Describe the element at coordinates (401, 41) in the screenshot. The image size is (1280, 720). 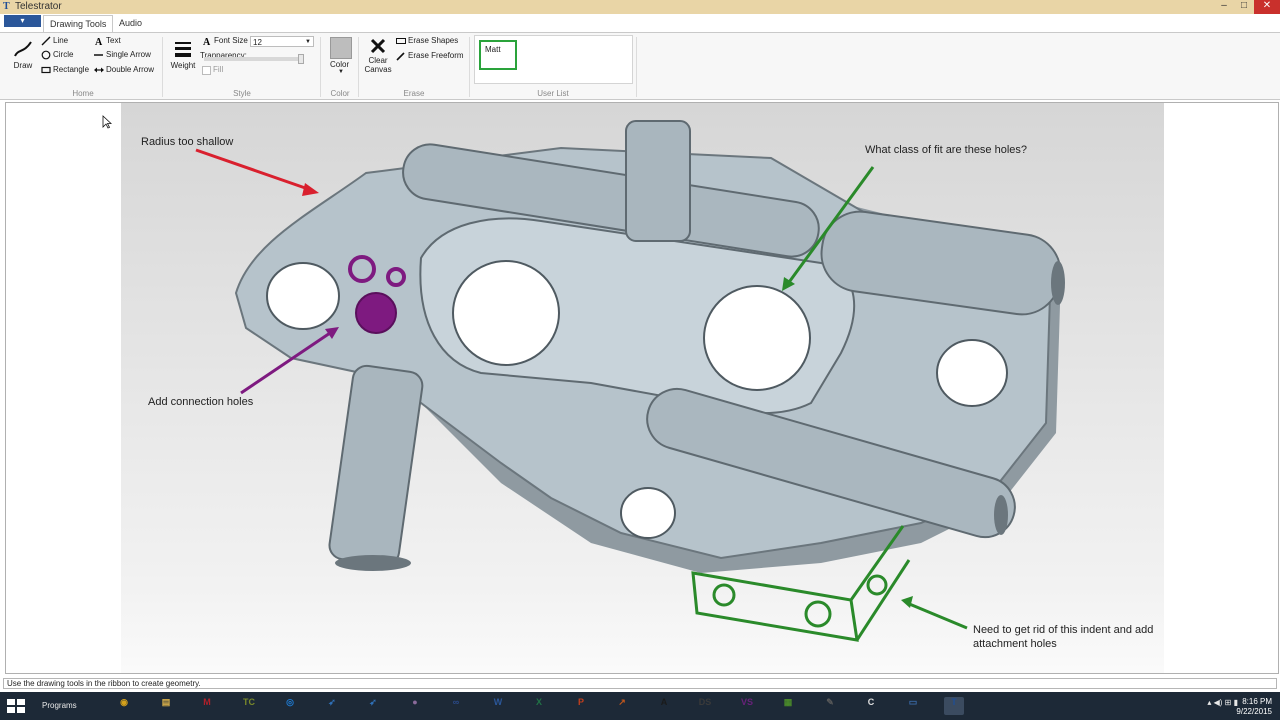
I see `eraser-shapes-icon` at that location.